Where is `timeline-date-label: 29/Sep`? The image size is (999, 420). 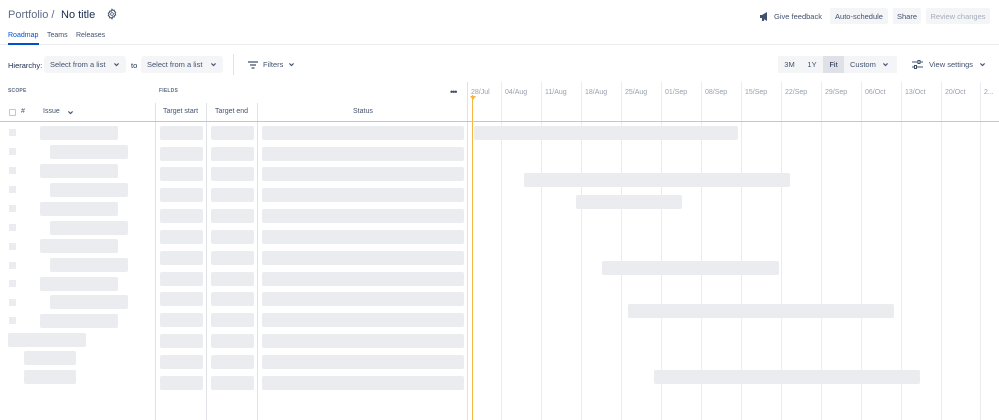
timeline-date-label: 29/Sep is located at coordinates (836, 92).